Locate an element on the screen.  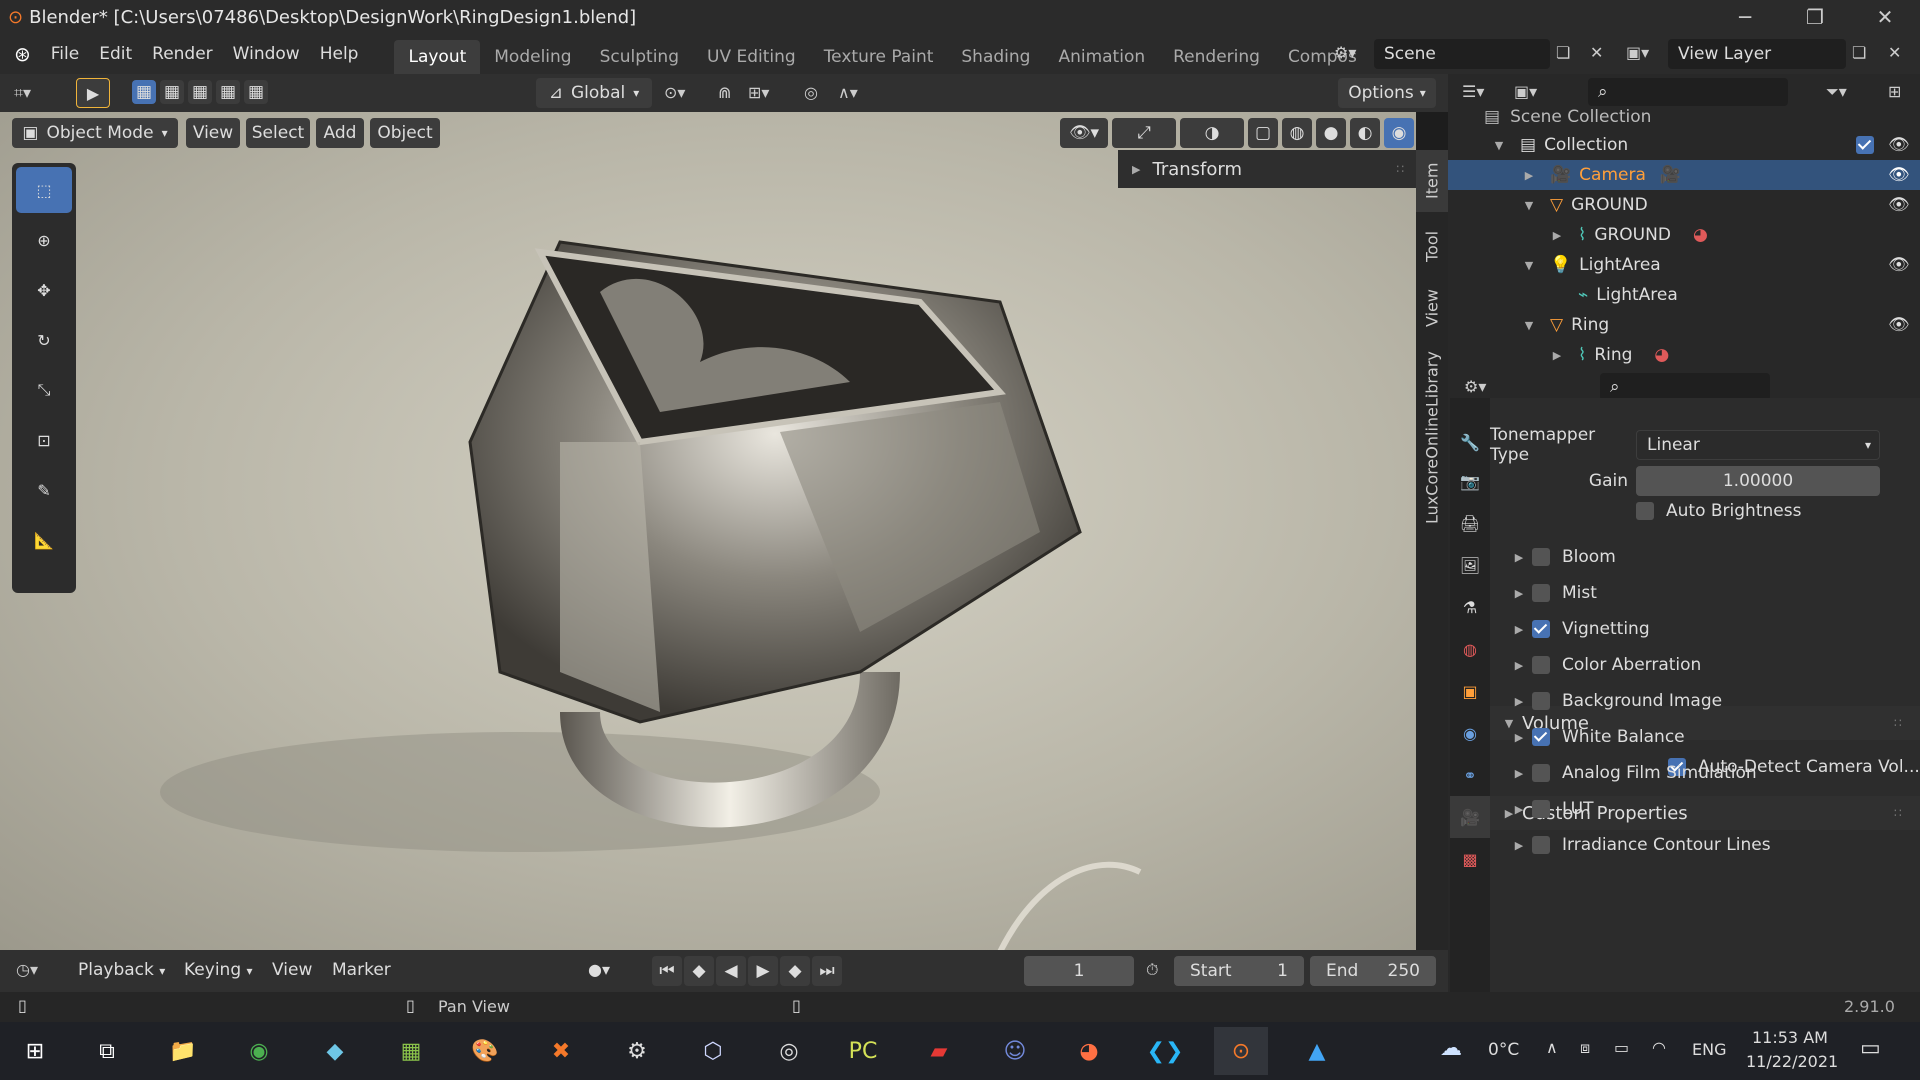
tab-tool: Tool is located at coordinates (1432, 246).